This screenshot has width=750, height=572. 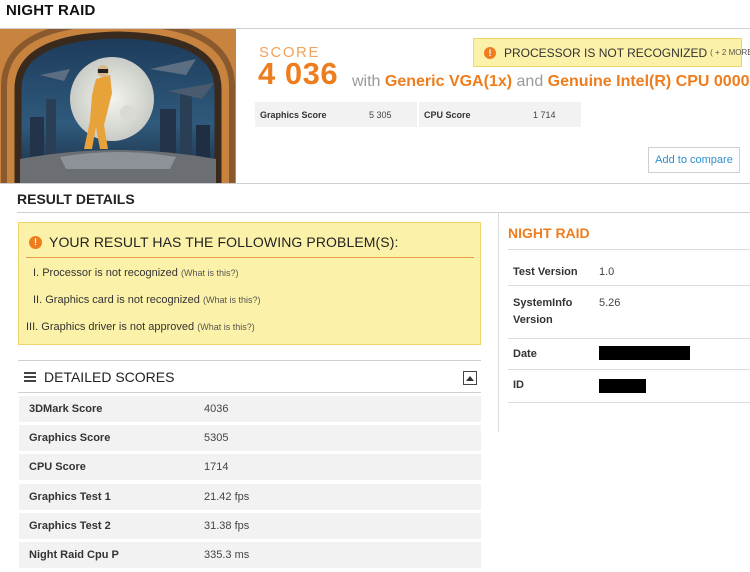 What do you see at coordinates (298, 73) in the screenshot?
I see `overall-score: 4 036` at bounding box center [298, 73].